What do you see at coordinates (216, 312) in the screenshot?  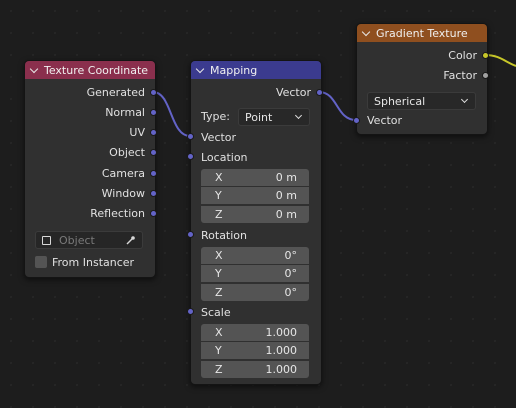 I see `scale-label: Scale` at bounding box center [216, 312].